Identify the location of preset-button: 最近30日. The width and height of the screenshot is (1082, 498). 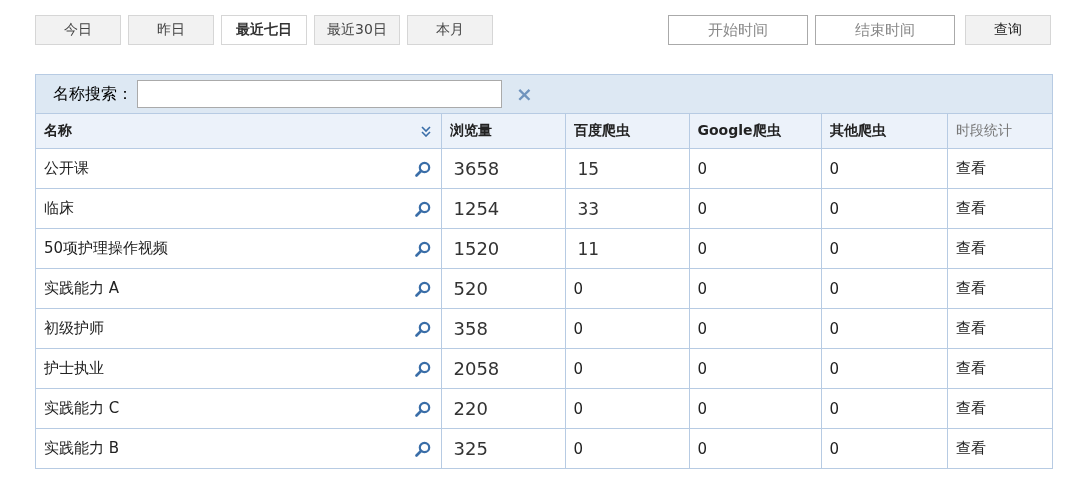
(357, 30).